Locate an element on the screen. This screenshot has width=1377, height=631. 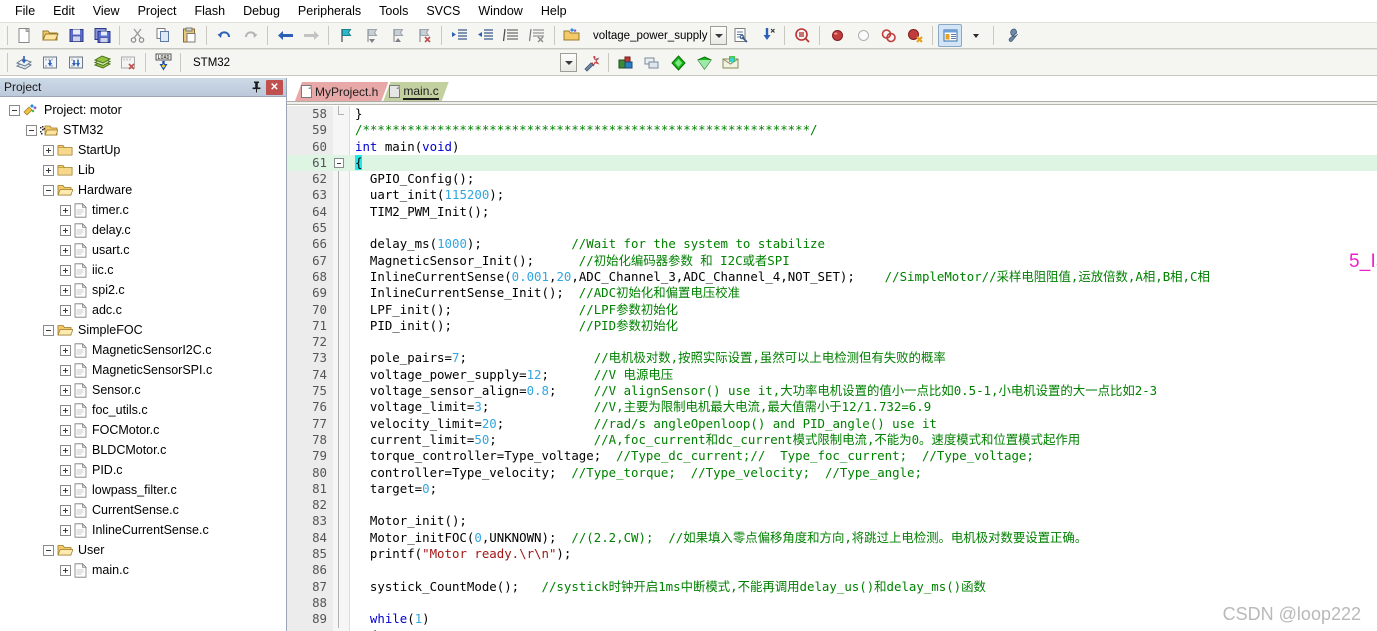
code-line: 60 int main(void) is located at coordinates (832, 147).